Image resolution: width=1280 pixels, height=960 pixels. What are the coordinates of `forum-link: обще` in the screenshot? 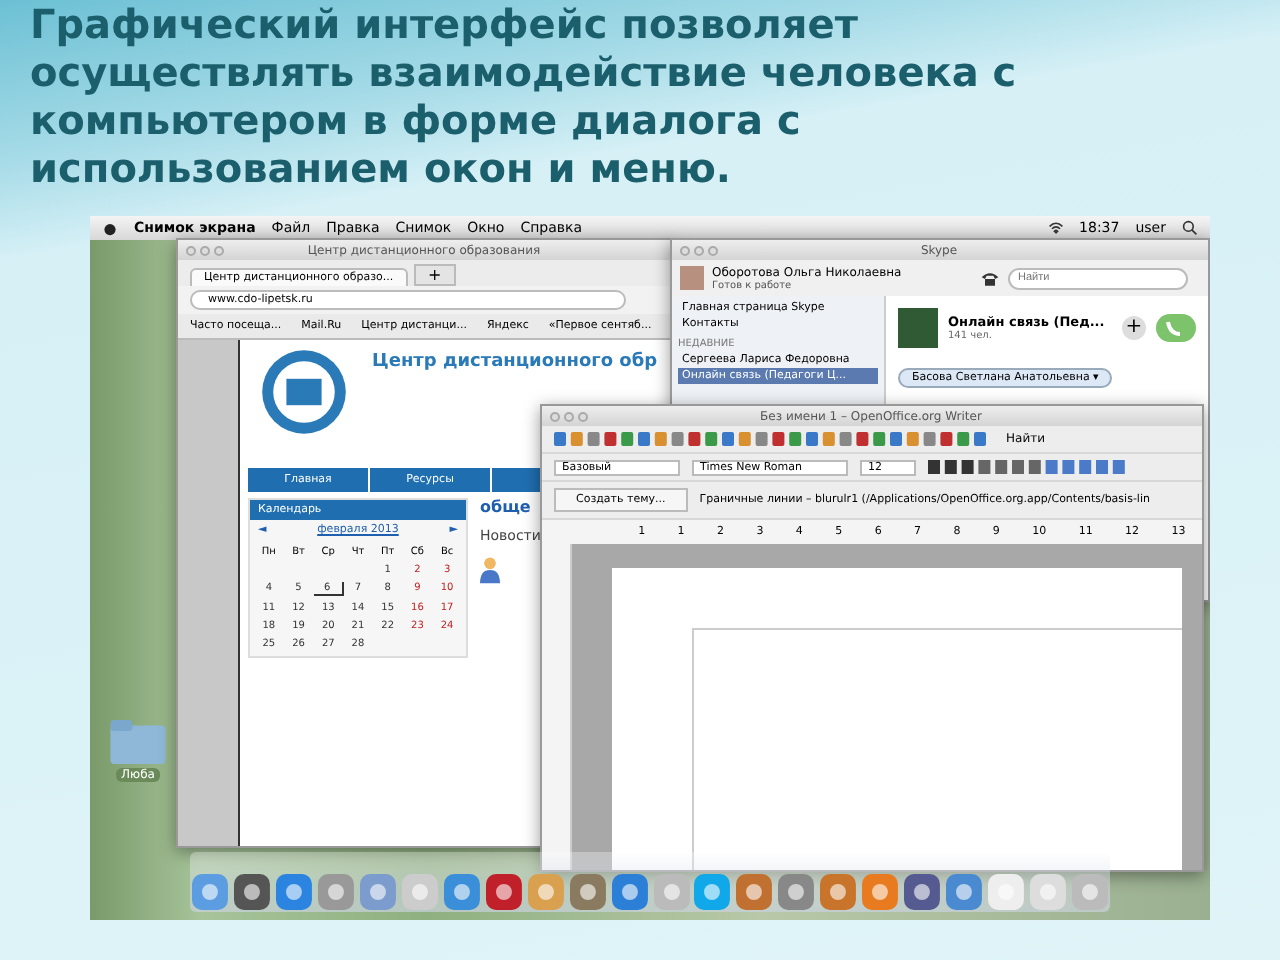 It's located at (510, 507).